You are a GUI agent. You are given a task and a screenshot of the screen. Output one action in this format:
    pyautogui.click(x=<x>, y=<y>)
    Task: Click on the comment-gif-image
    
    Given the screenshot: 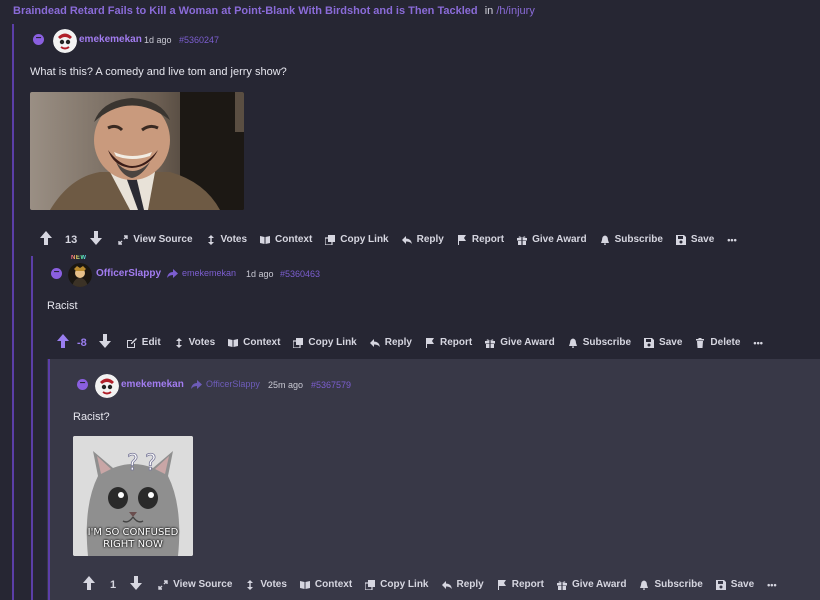 What is the action you would take?
    pyautogui.click(x=137, y=151)
    